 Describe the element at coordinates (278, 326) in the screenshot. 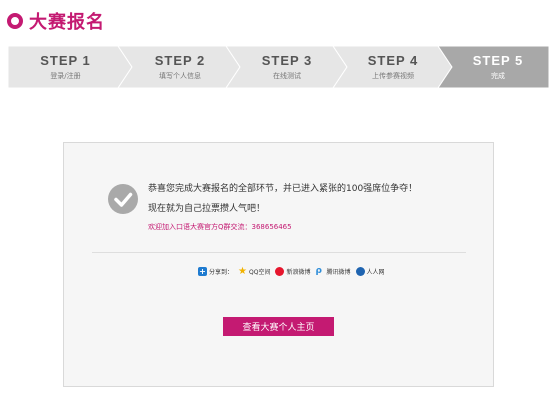

I see `view-profile-button: 查看大赛个人主页` at that location.